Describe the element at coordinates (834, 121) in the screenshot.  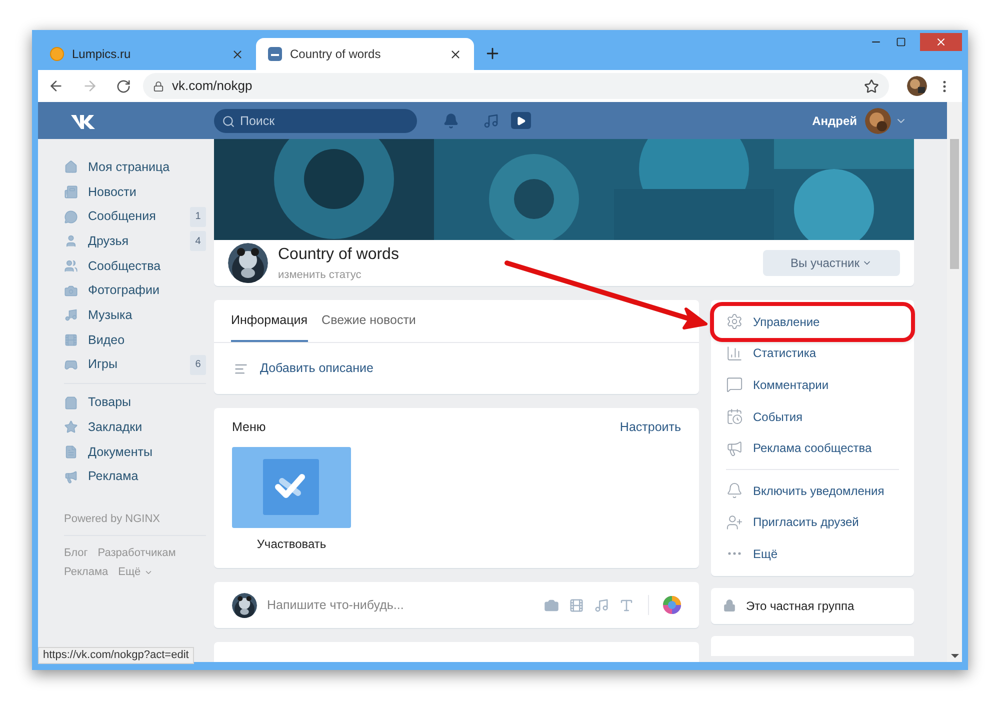
I see `user-name: Андрей` at that location.